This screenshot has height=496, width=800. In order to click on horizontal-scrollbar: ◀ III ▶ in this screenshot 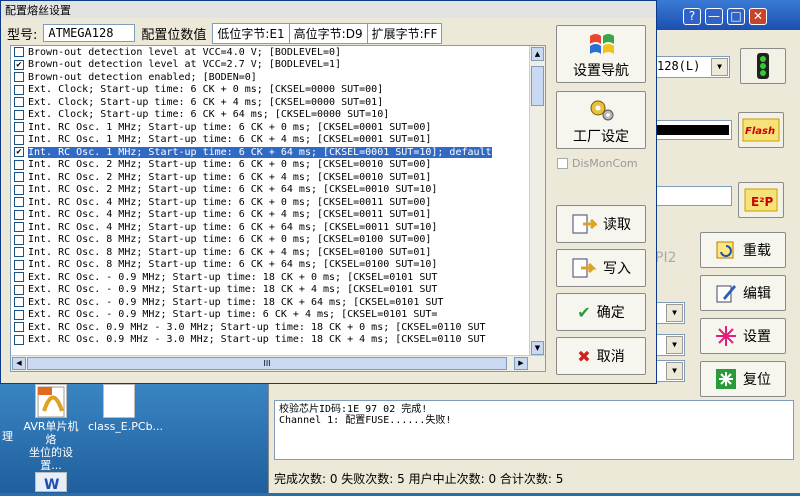, I will do `click(278, 363)`.